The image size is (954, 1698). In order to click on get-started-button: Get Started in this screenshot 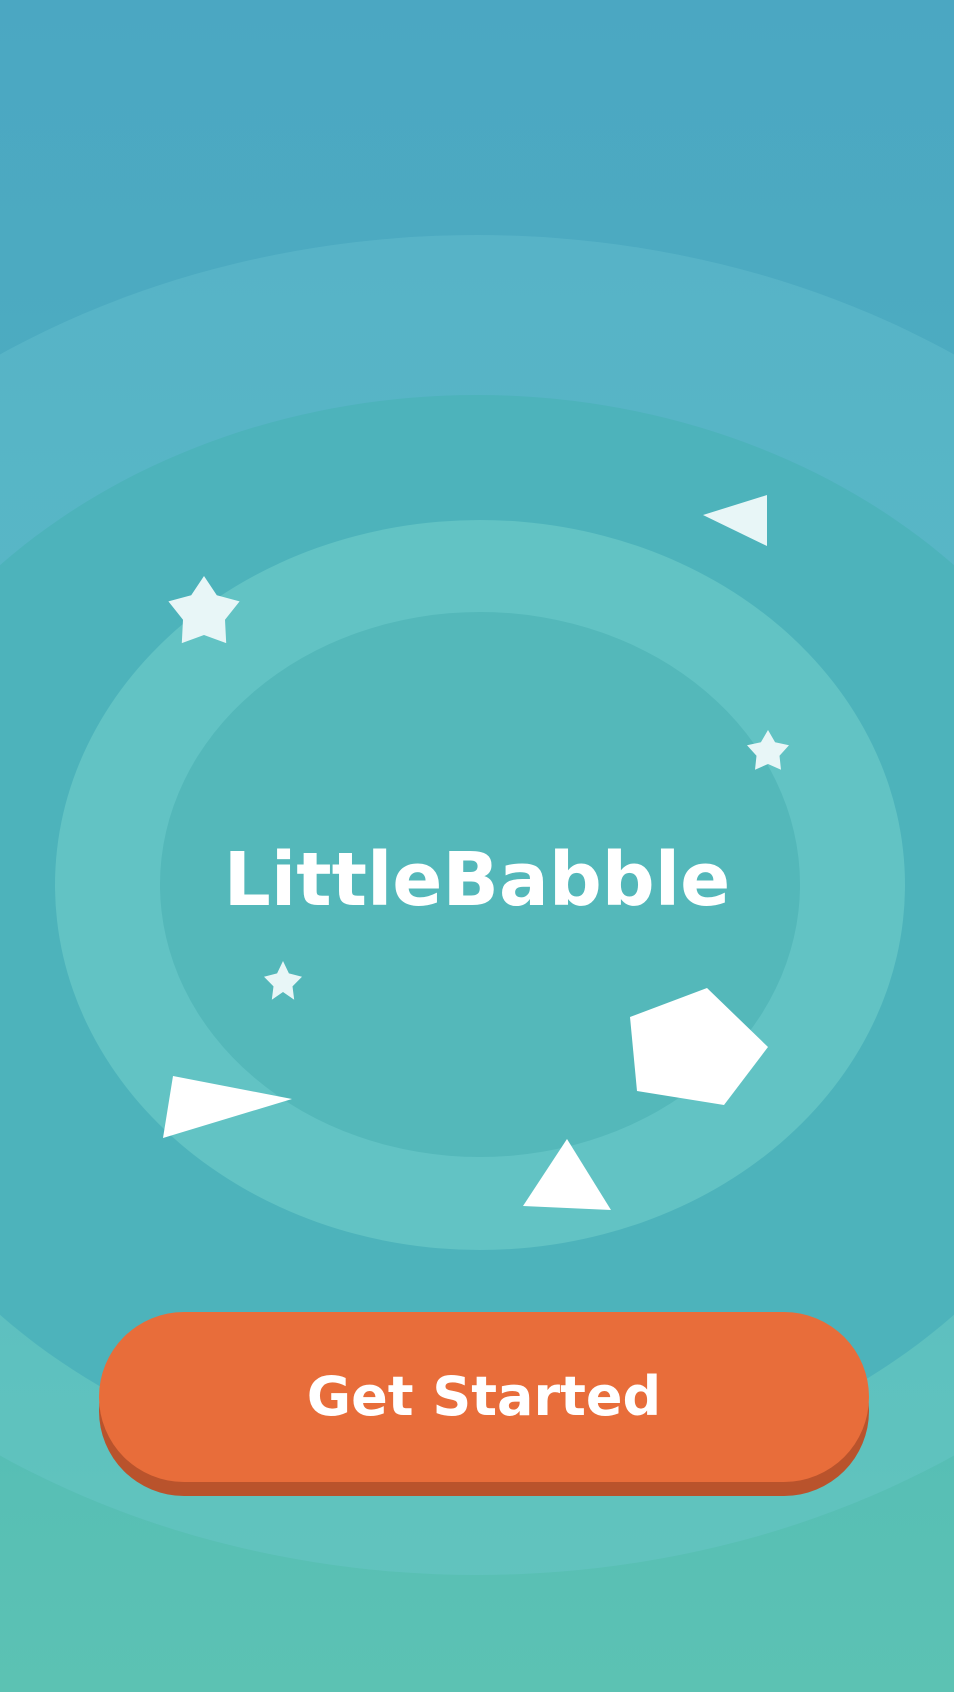, I will do `click(484, 1397)`.